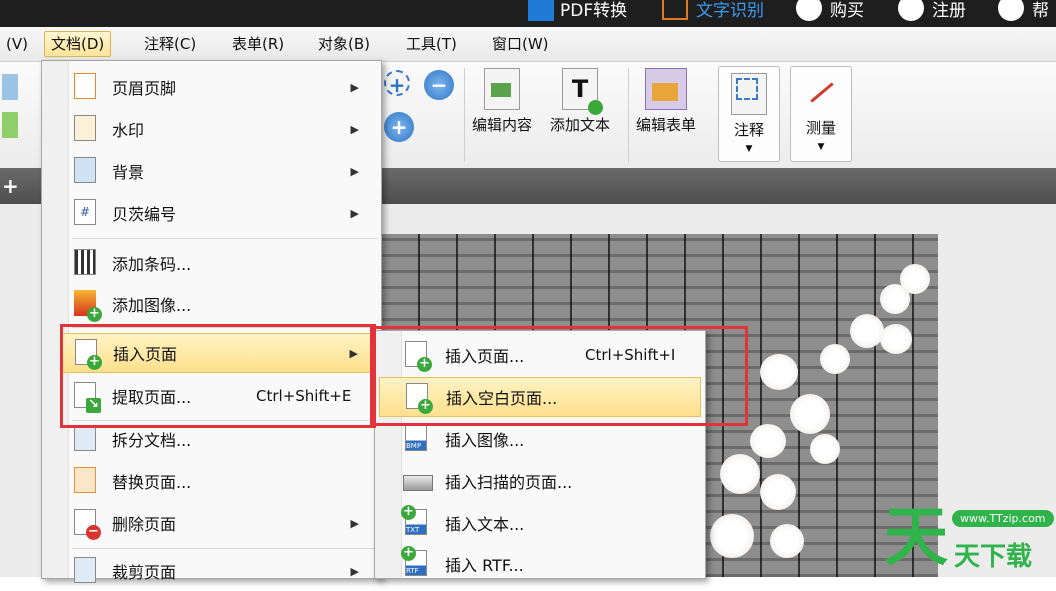  What do you see at coordinates (397, 83) in the screenshot?
I see `zoom-in-marquee-icon: +` at bounding box center [397, 83].